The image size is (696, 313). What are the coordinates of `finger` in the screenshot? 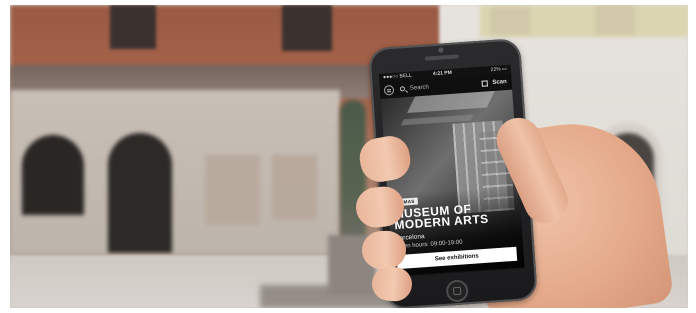 It's located at (384, 250).